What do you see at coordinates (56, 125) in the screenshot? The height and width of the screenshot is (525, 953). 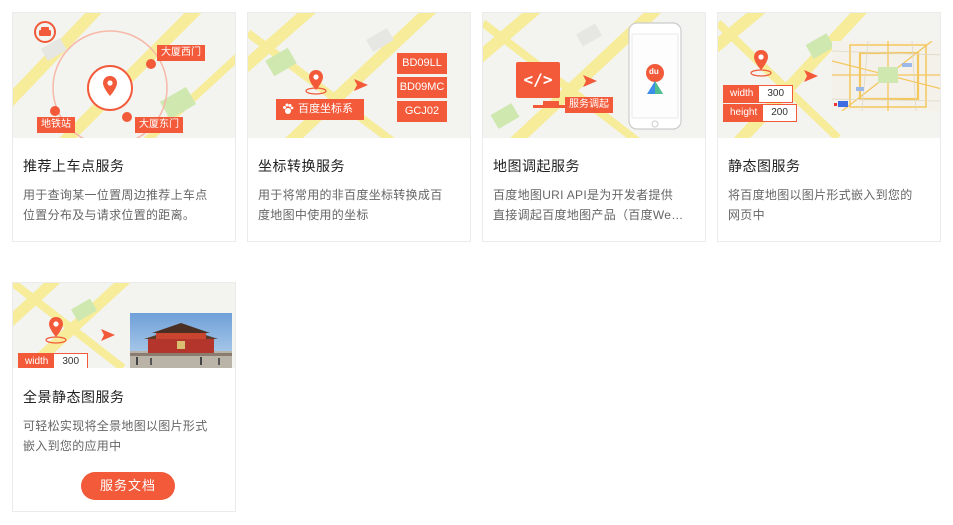 I see `poi-tag-subway: 地铁站` at bounding box center [56, 125].